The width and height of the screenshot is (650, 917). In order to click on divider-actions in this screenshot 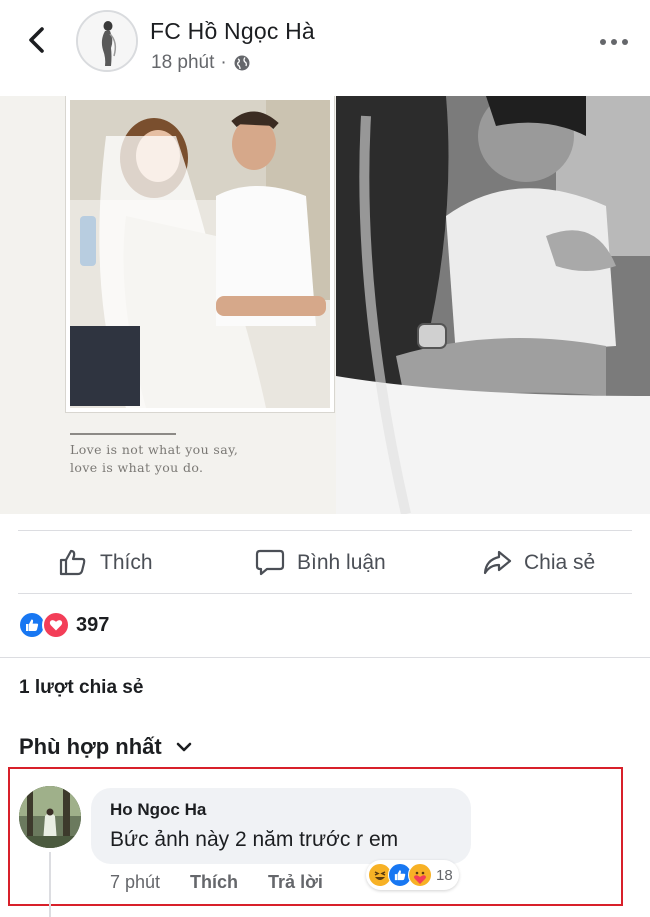, I will do `click(325, 593)`.